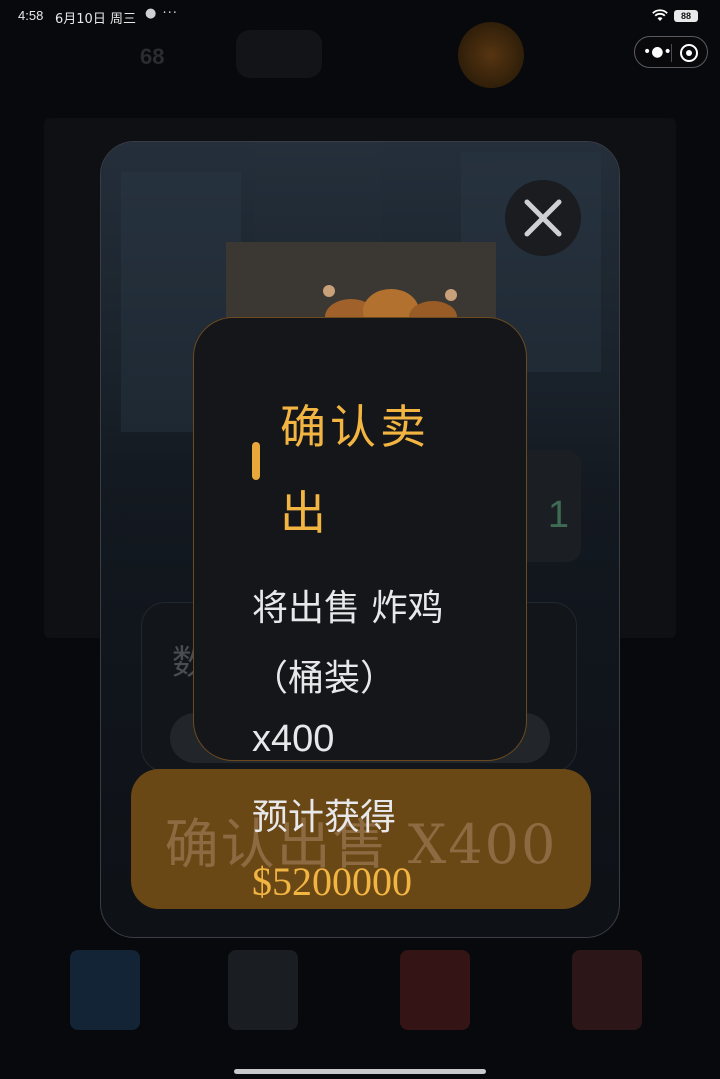  Describe the element at coordinates (558, 515) in the screenshot. I see `owned-count: 1` at that location.